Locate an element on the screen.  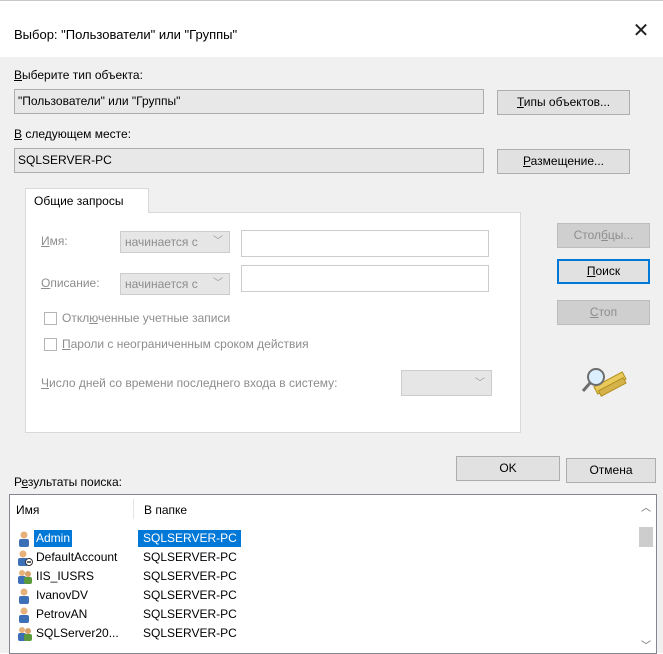
table-row: DefaultAccount SQLSERVER-PC is located at coordinates (140, 557).